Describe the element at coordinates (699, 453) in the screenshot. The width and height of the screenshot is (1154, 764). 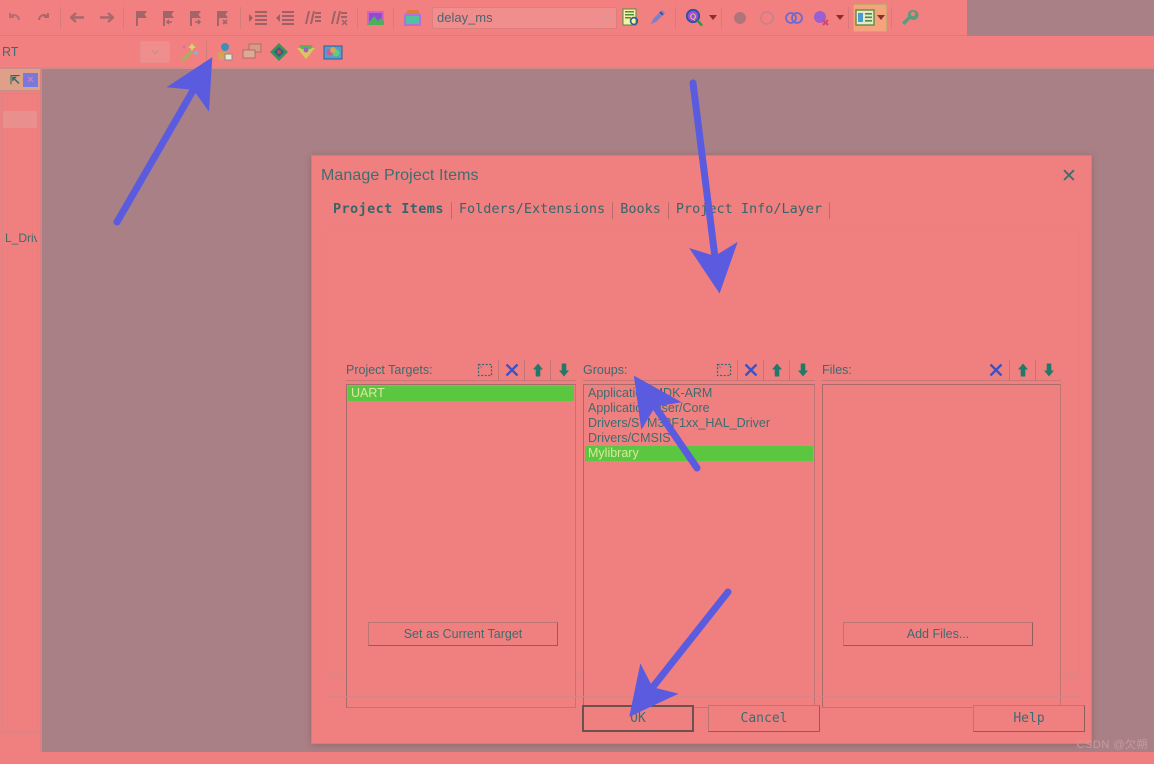
I see `list-item: Mylibrary` at that location.